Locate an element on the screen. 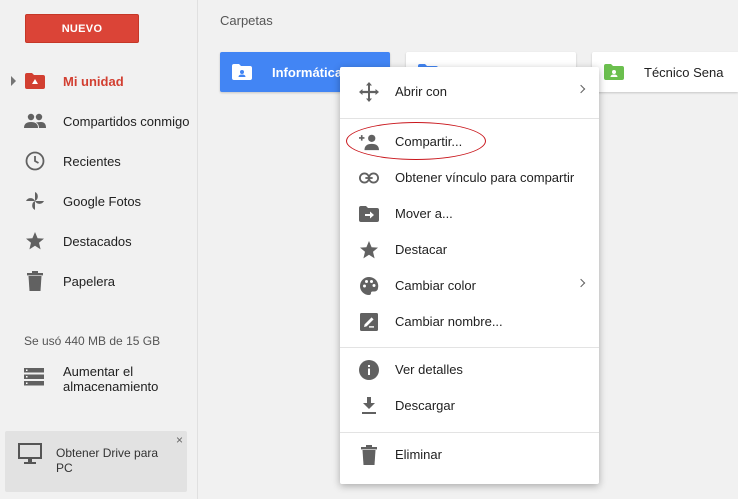  sidebar-item-recent: Recientes is located at coordinates (99, 161).